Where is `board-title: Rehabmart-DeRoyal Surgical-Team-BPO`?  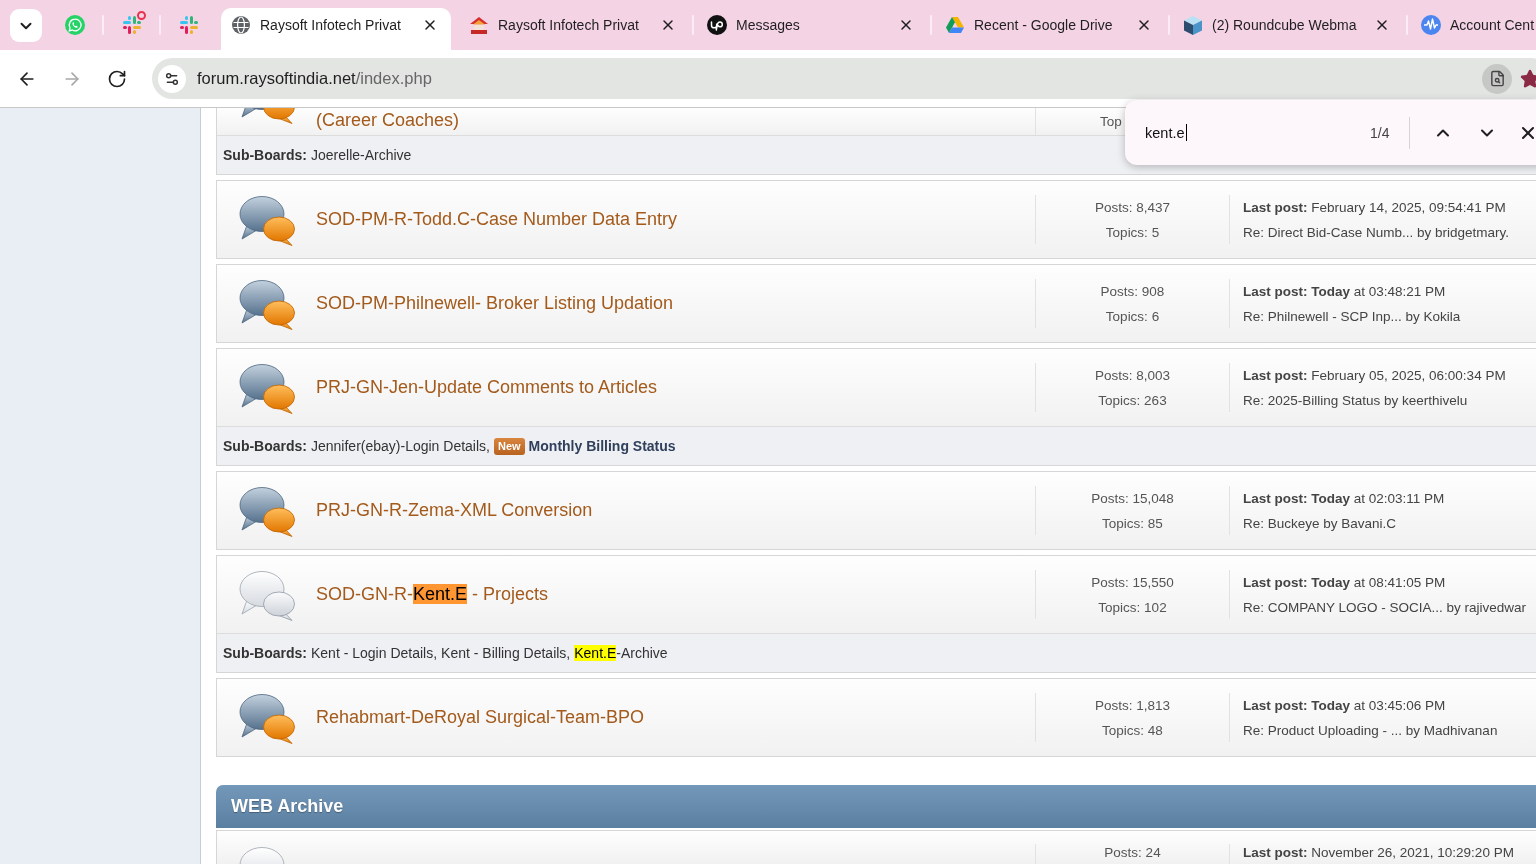
board-title: Rehabmart-DeRoyal Surgical-Team-BPO is located at coordinates (480, 717).